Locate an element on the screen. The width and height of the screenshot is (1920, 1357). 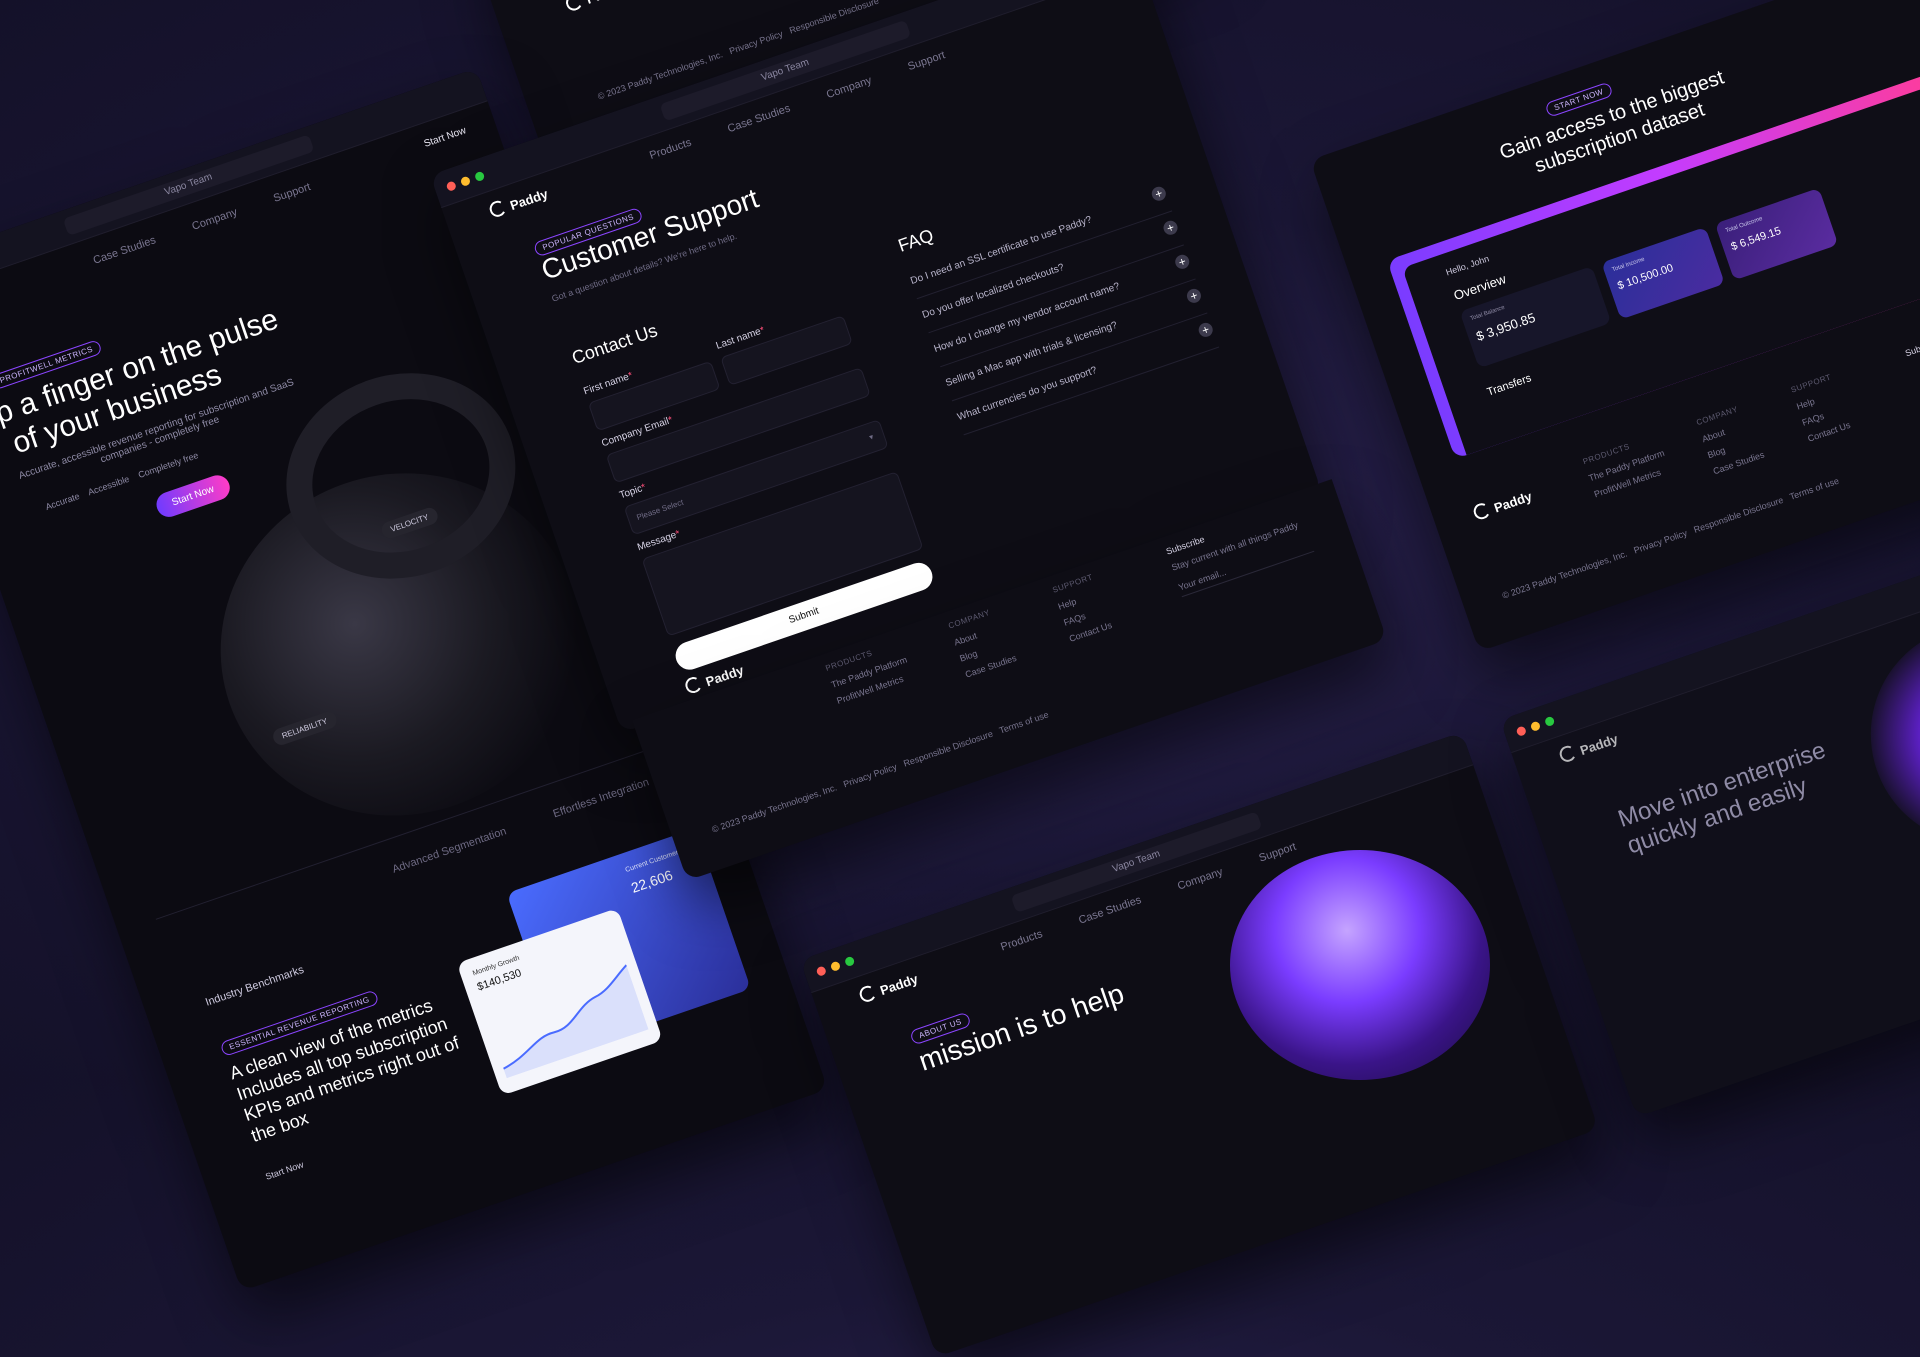
report-start-link: Start Now is located at coordinates (284, 1170).